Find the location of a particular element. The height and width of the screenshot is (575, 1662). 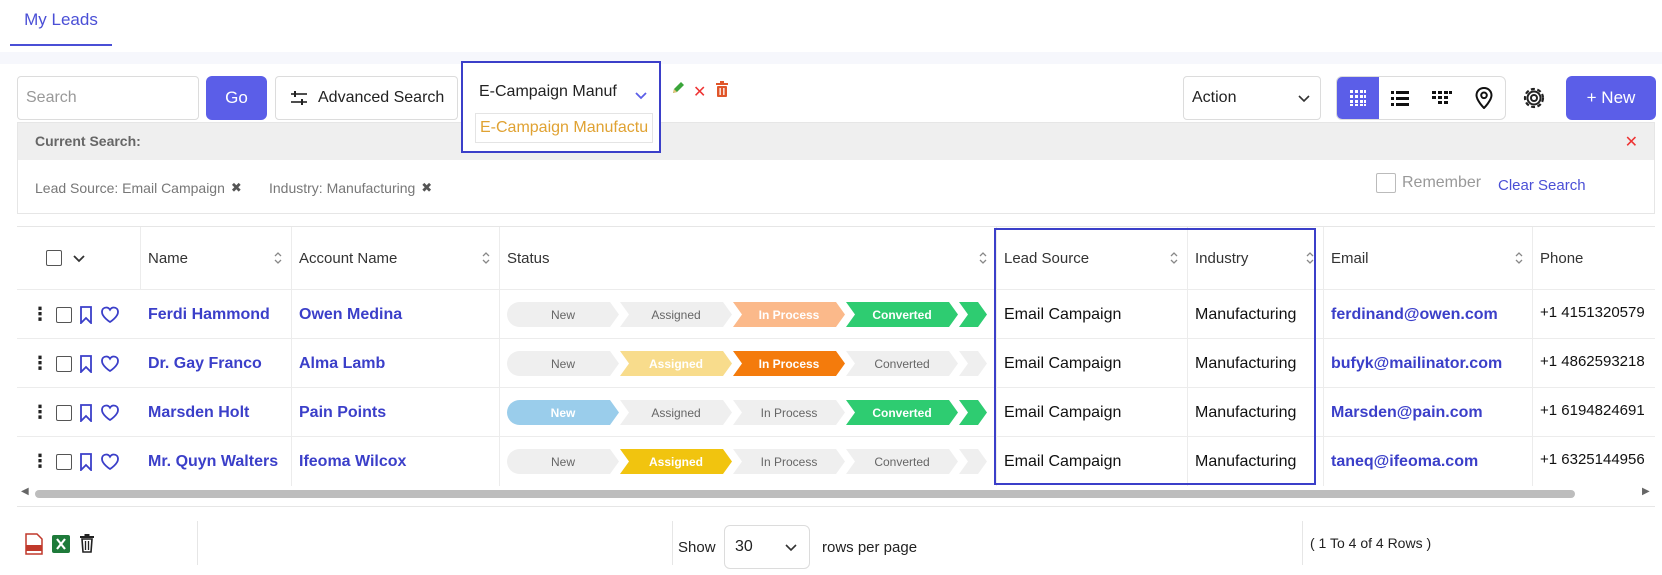

account-name-link: Alma Lamb is located at coordinates (396, 363).